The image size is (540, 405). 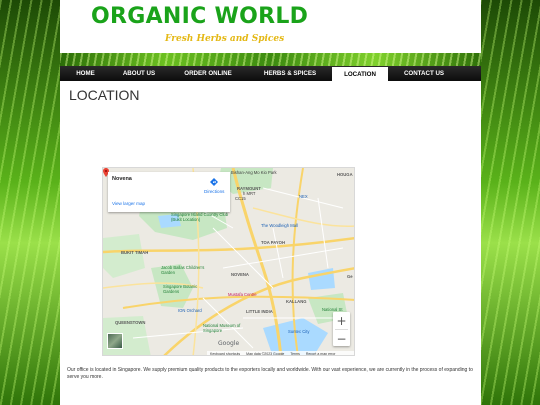 I want to click on map-data-attribution: Map data ©2023 Google, so click(x=265, y=354).